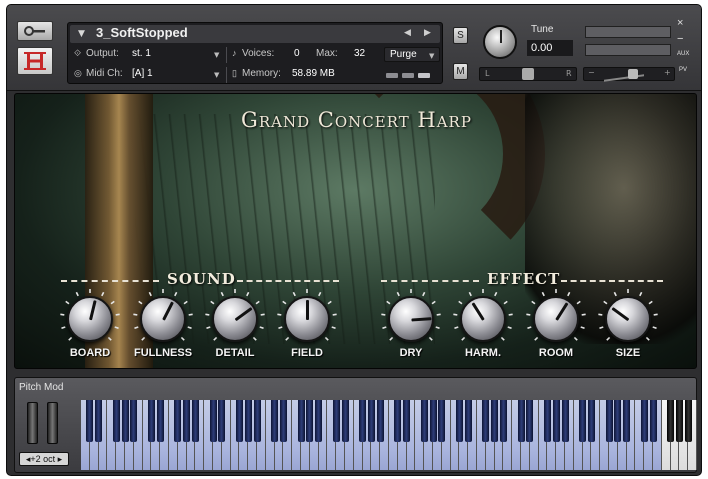  Describe the element at coordinates (389, 435) in the screenshot. I see `piano-keyboard` at that location.